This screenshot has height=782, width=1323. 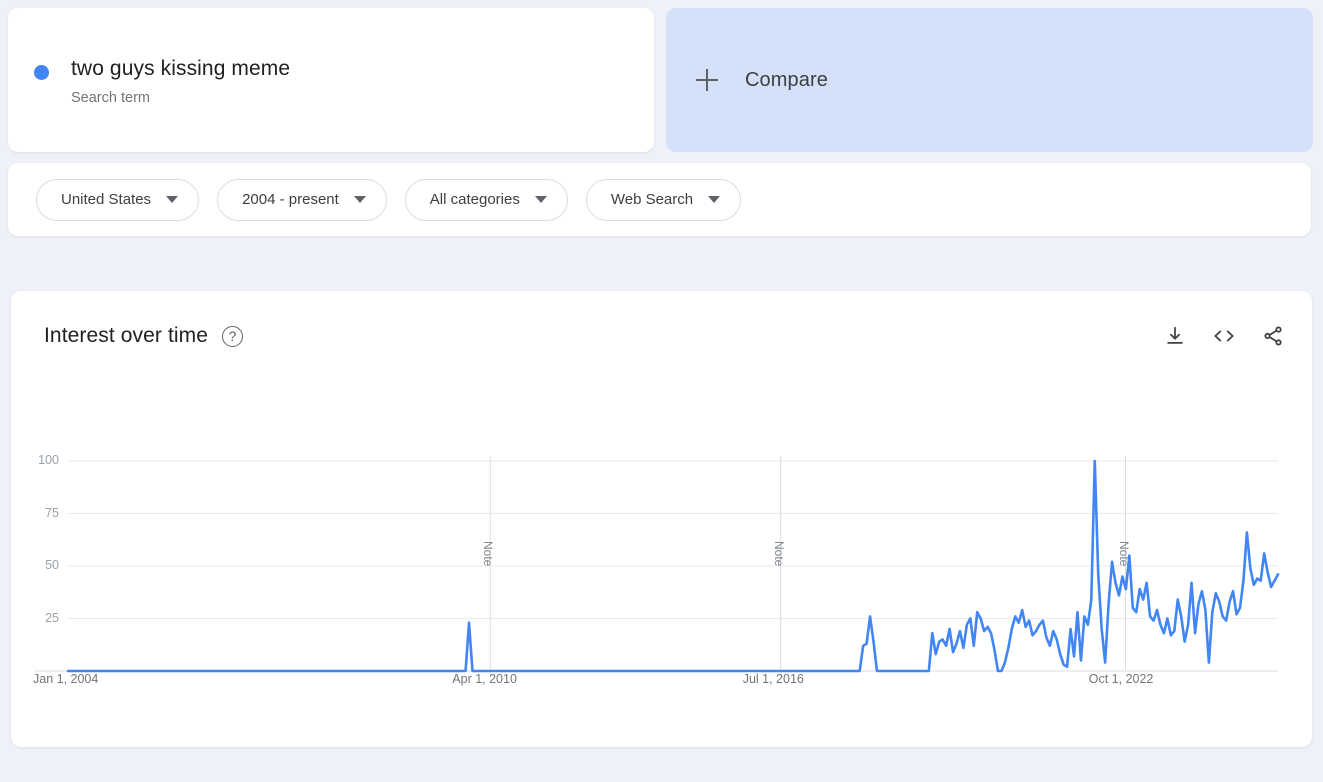 I want to click on filter-search-type: Web Search, so click(x=663, y=199).